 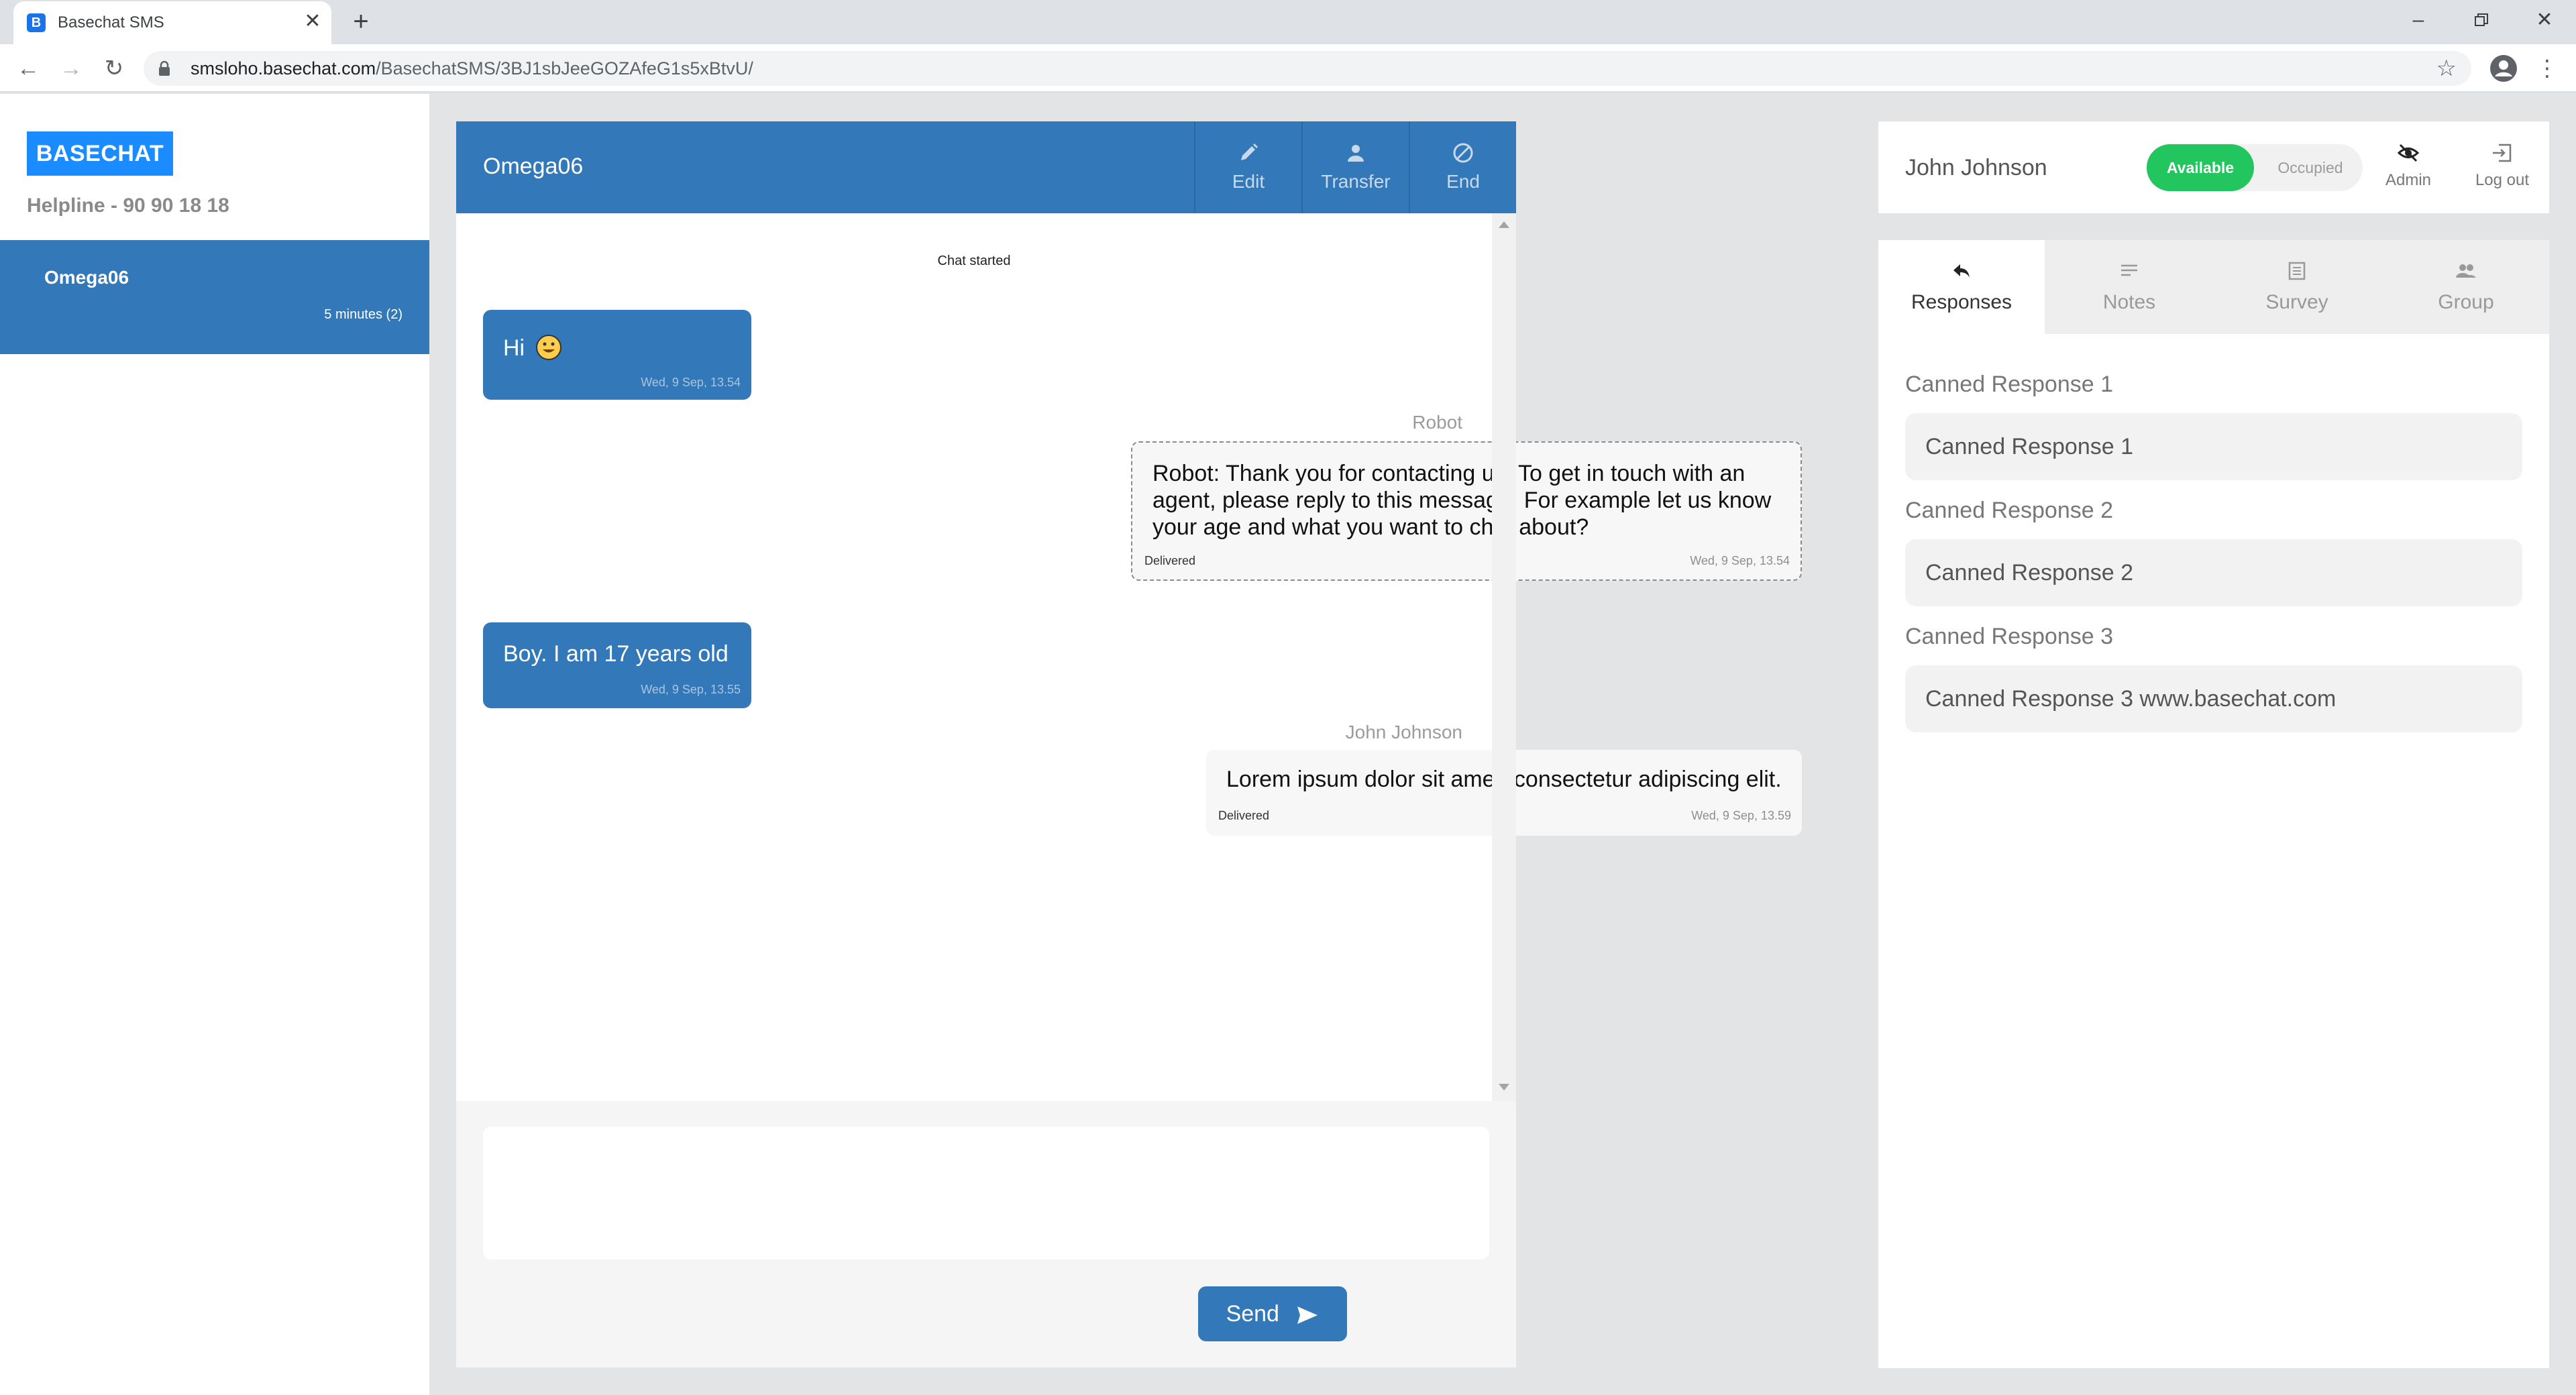 I want to click on message-composer, so click(x=986, y=1234).